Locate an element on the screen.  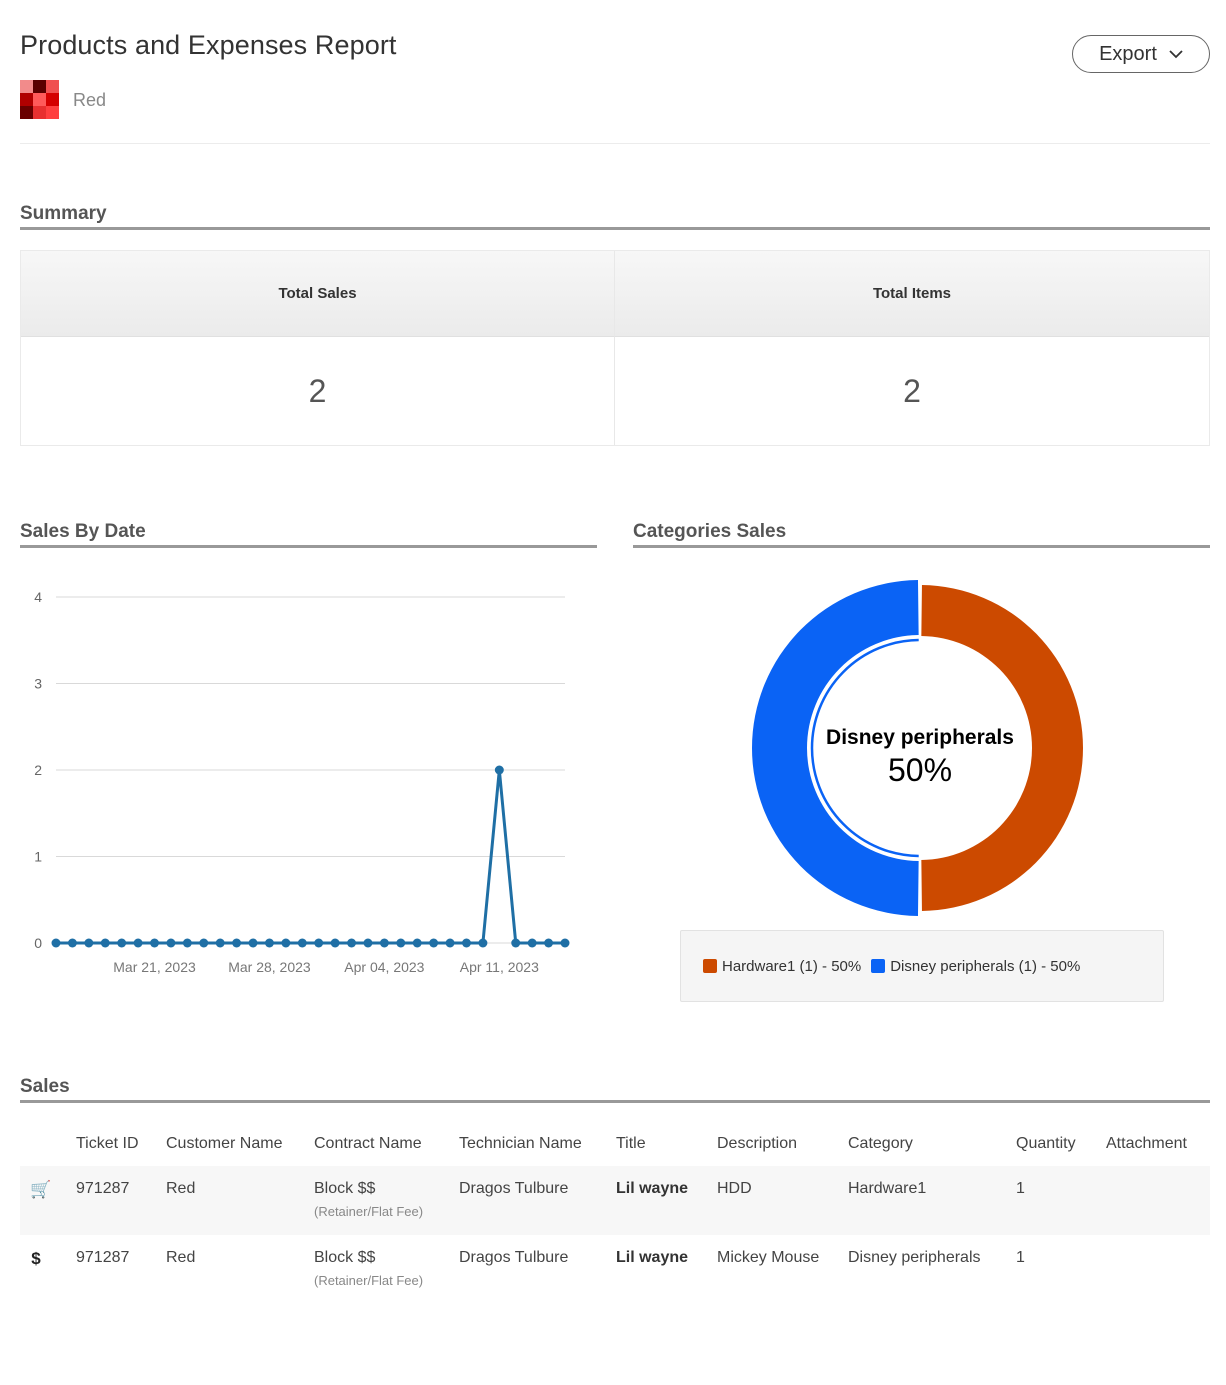
legend-item-disney-peripherals: Disney peripherals (1) - 50% is located at coordinates (975, 966).